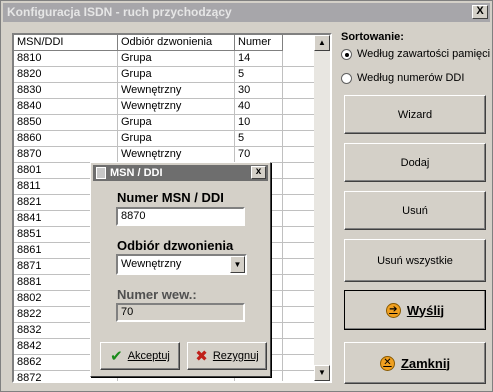  Describe the element at coordinates (180, 312) in the screenshot. I see `ext-input: 70` at that location.